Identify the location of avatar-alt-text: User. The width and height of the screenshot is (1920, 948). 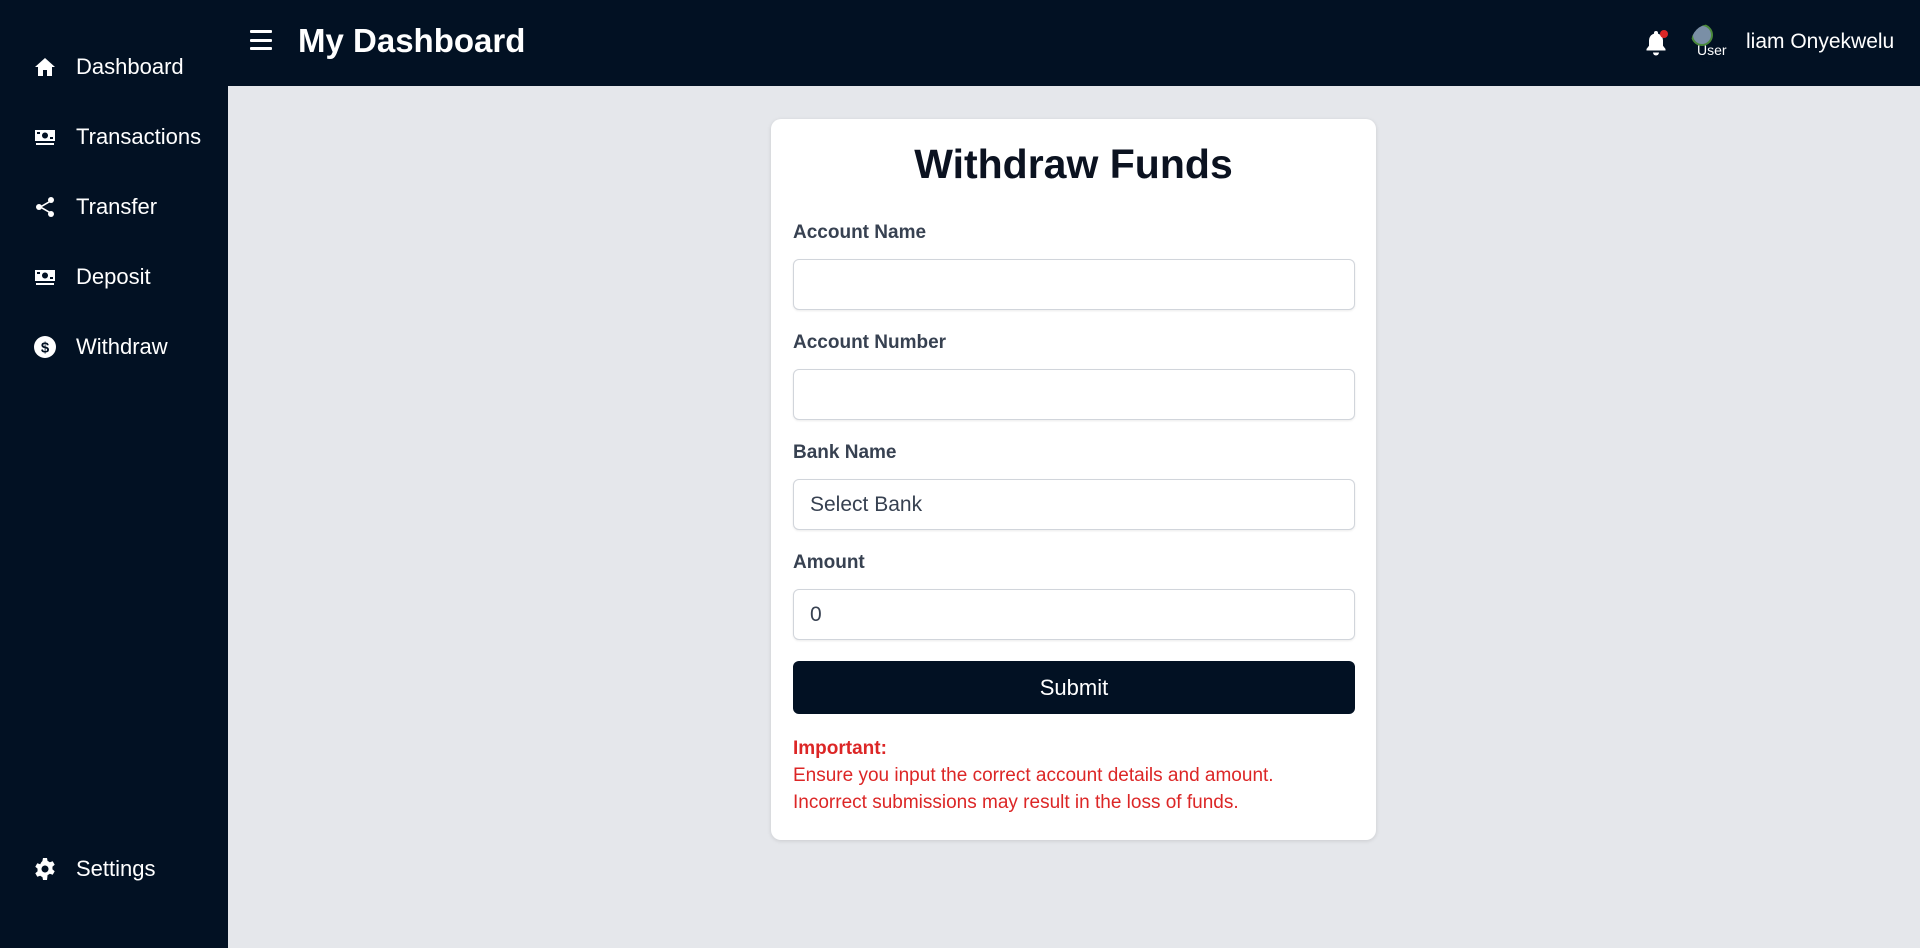
(1712, 50).